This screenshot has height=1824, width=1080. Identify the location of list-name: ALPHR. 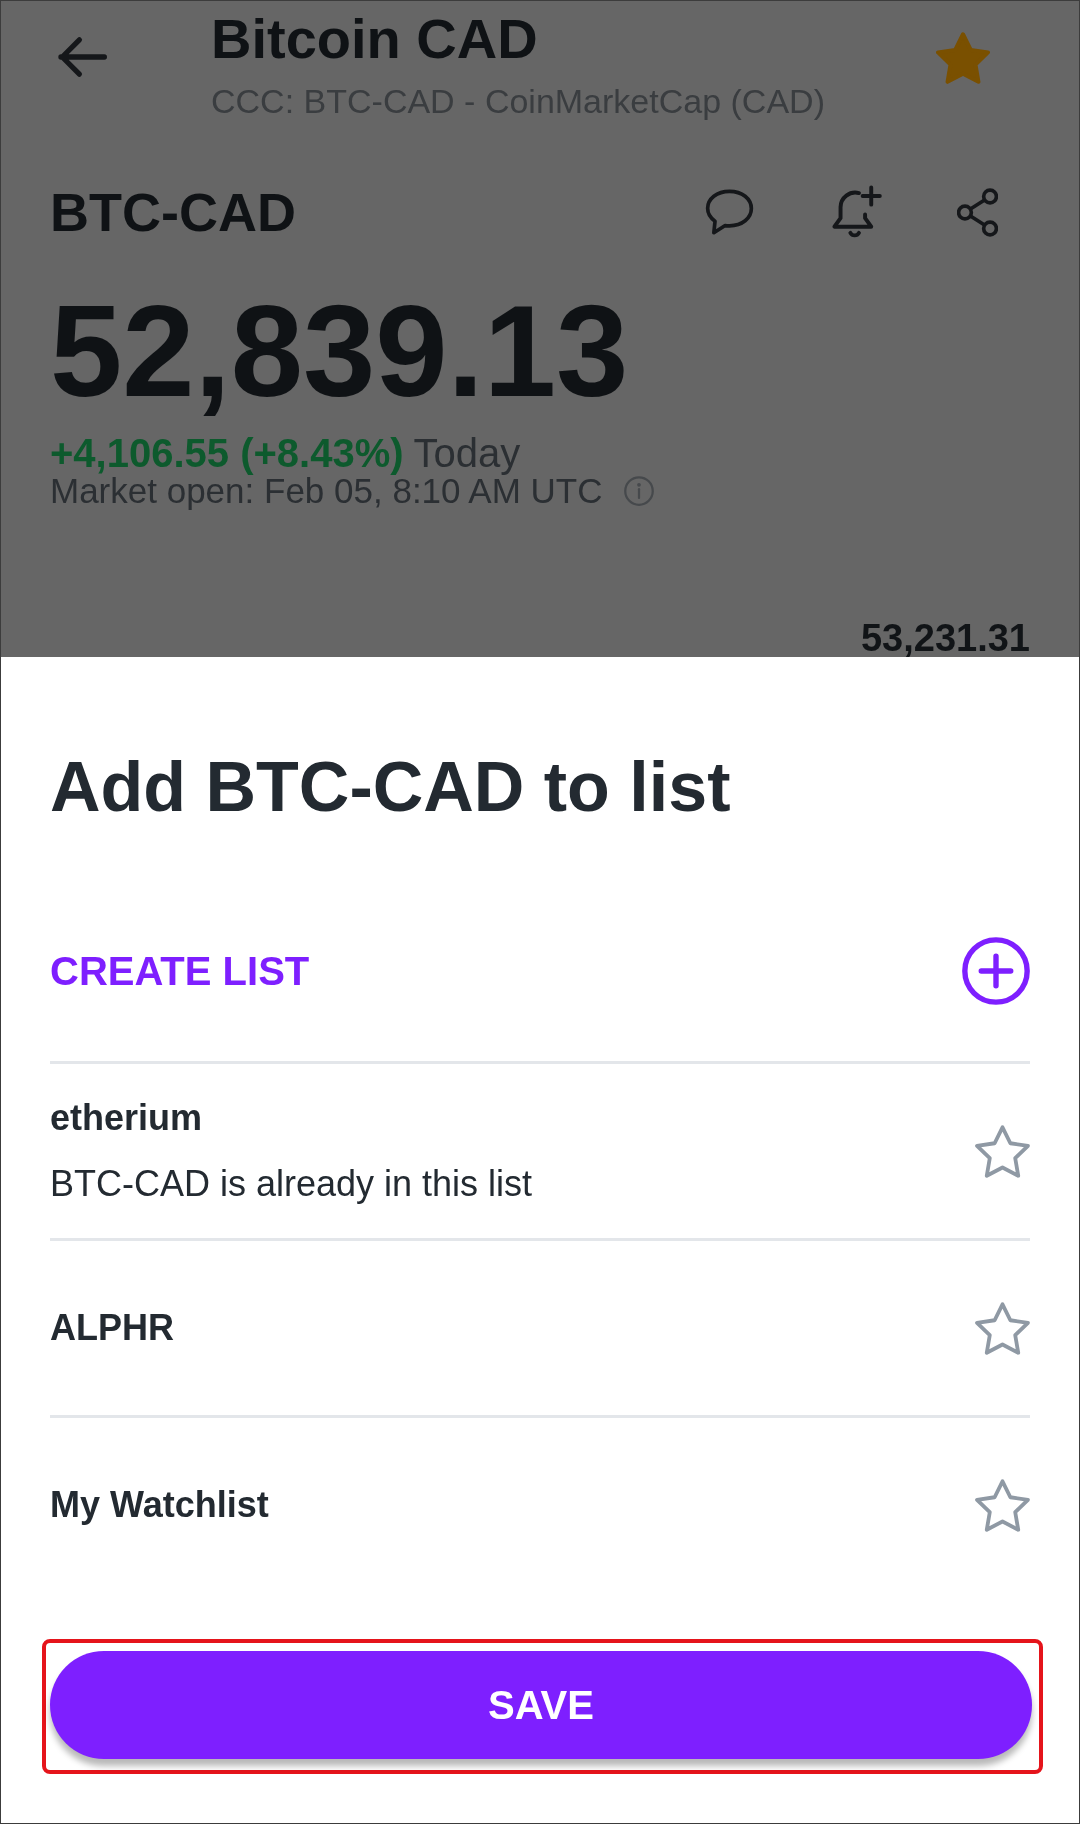
(112, 1328).